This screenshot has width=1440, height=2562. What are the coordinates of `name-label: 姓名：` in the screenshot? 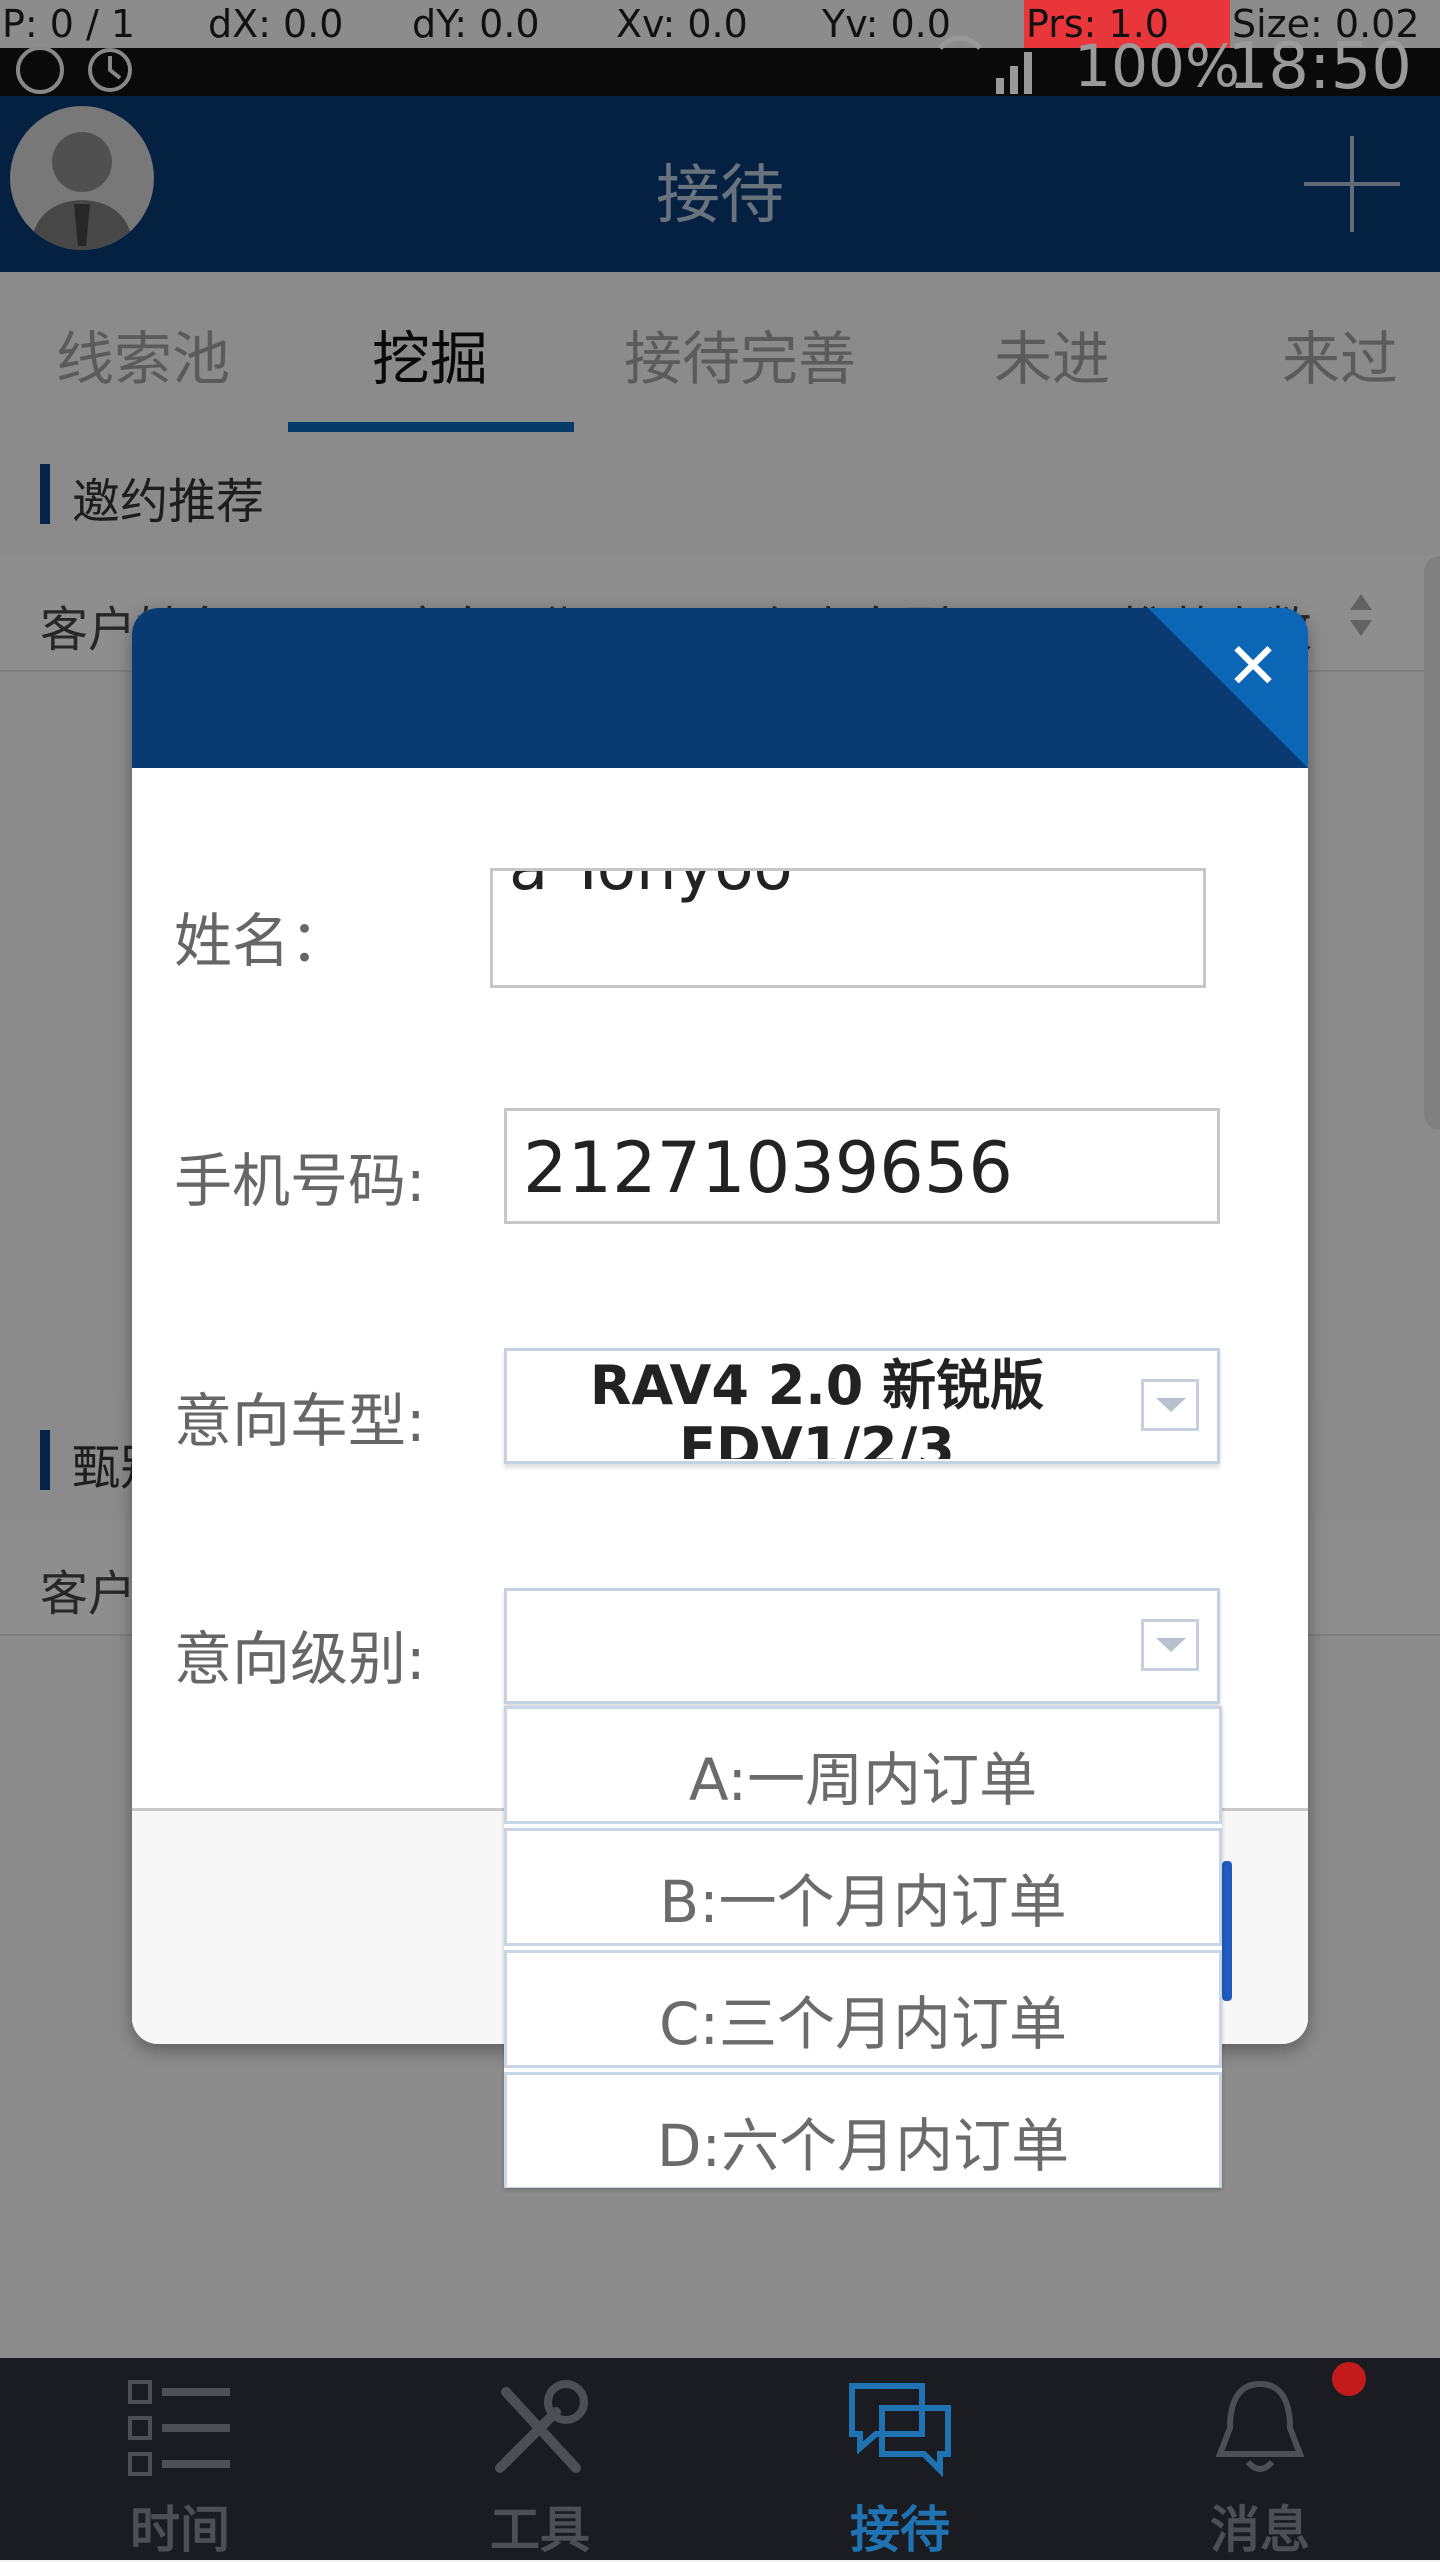 It's located at (261, 941).